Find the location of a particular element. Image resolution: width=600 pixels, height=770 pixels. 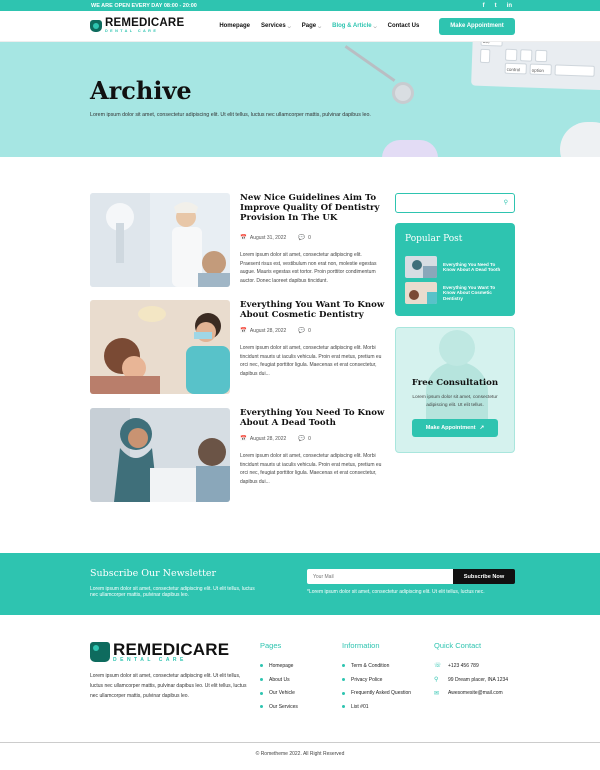

twitter-icon: t is located at coordinates (496, 6).